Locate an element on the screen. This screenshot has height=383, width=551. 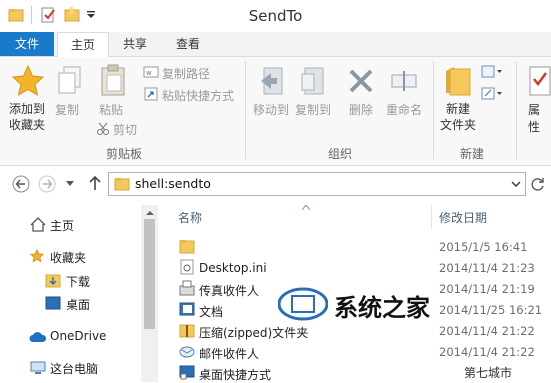
desktop-shortcut-icon is located at coordinates (187, 372).